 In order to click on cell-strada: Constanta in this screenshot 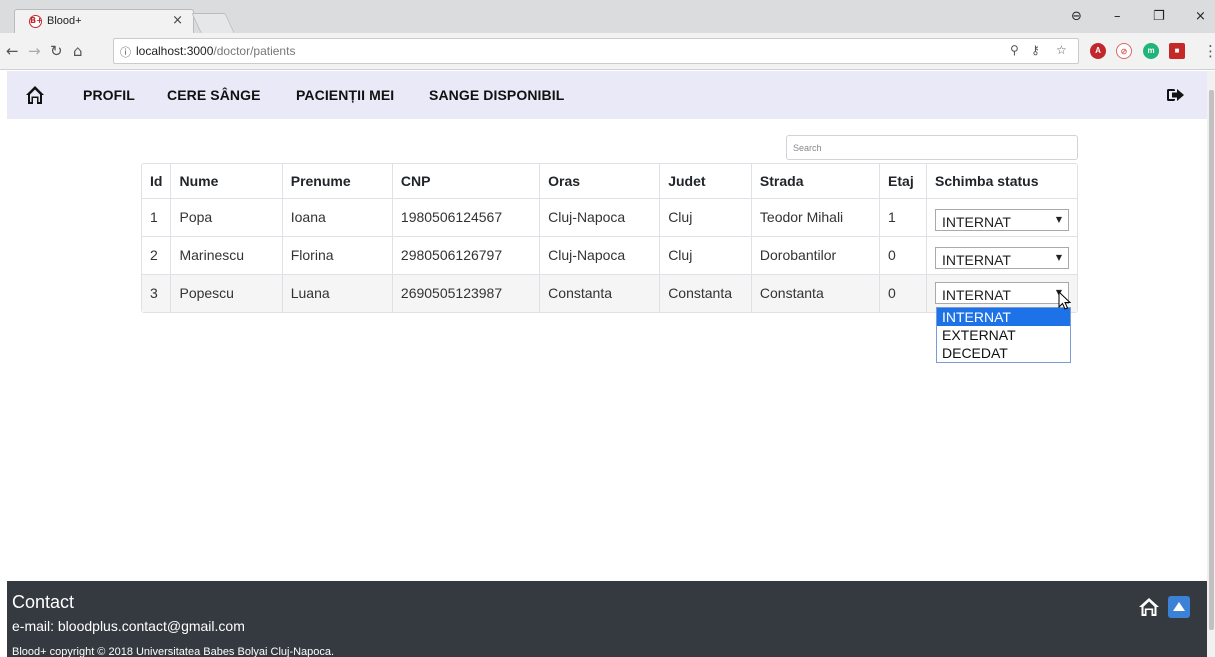, I will do `click(816, 293)`.